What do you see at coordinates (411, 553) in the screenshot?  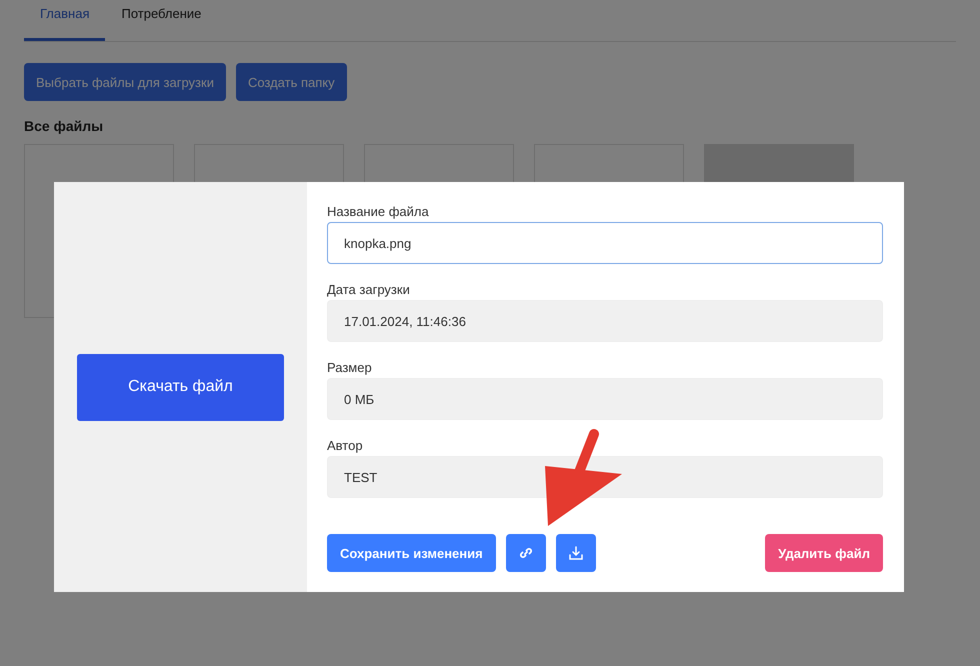 I see `save-button: Сохранить изменения` at bounding box center [411, 553].